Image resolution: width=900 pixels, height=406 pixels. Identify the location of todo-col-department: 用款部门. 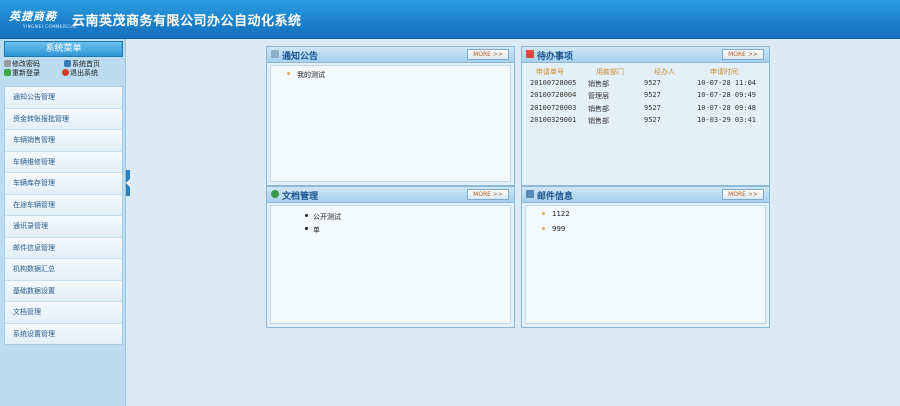
(610, 72).